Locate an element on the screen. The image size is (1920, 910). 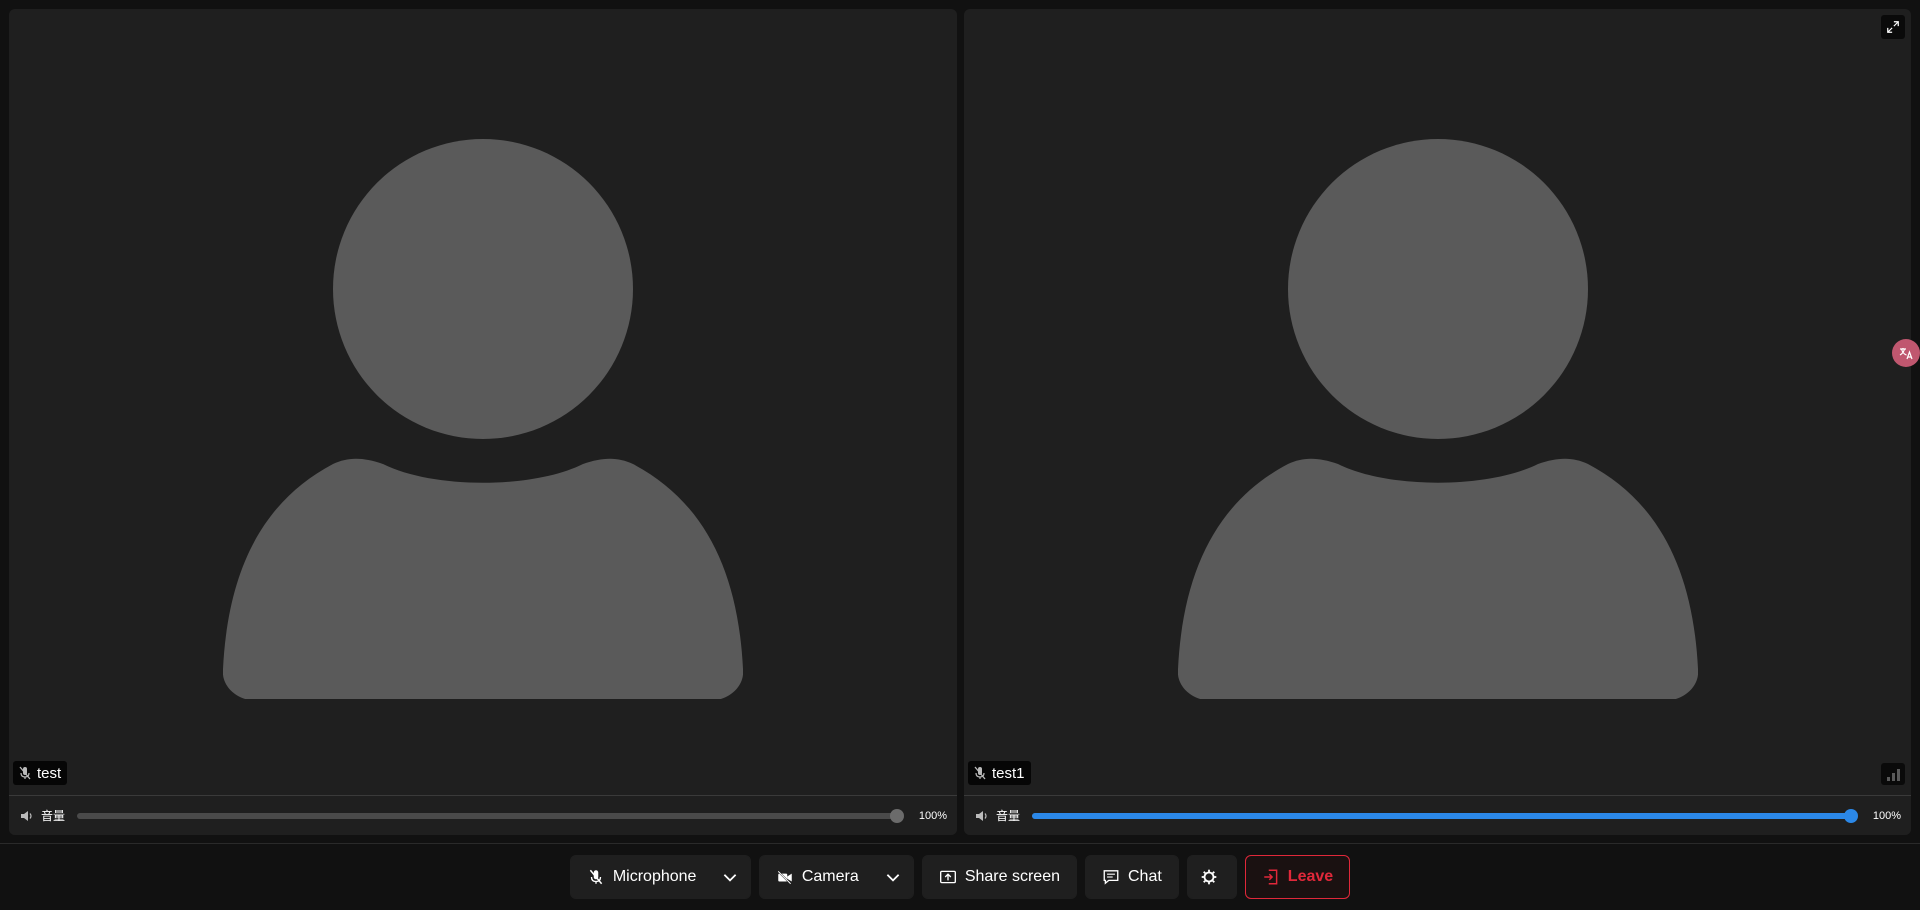
translate-icon is located at coordinates (1906, 354).